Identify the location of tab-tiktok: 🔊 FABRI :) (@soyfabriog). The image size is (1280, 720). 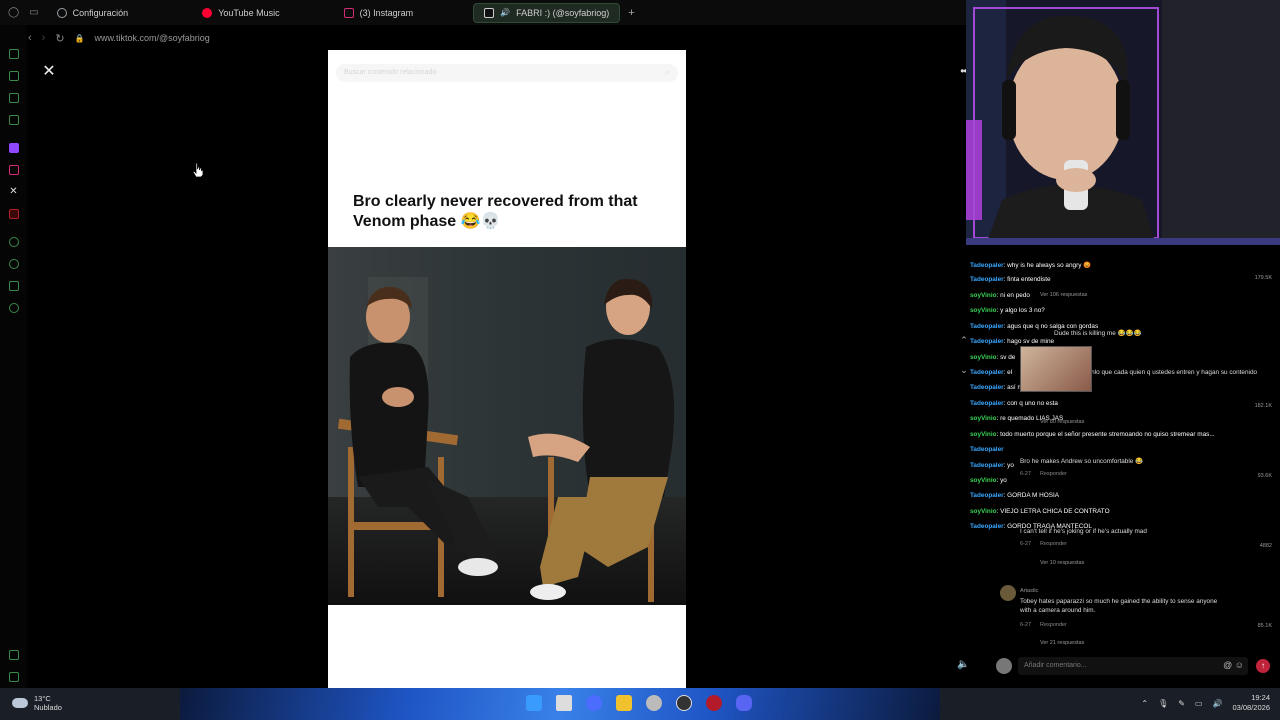
(547, 12).